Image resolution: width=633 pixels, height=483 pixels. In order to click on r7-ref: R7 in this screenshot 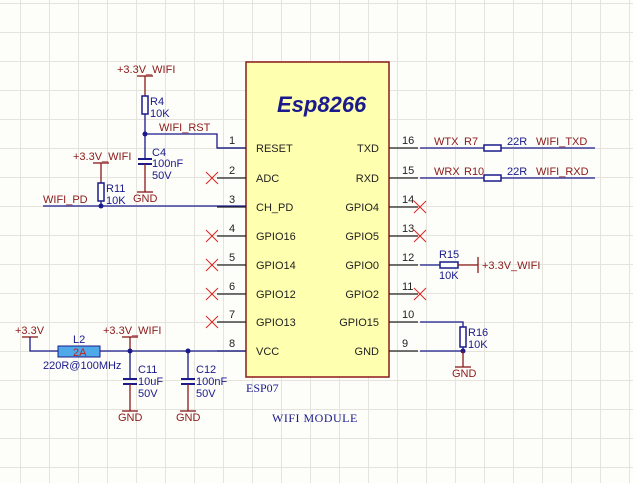, I will do `click(471, 142)`.